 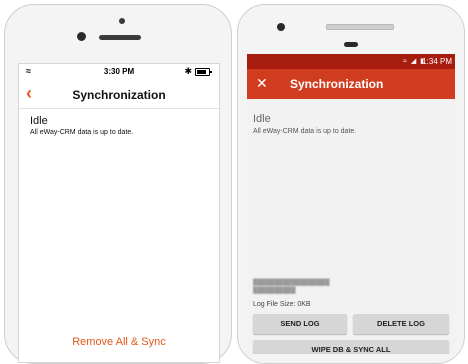 I want to click on ios-navigation-bar: ‹ Synchronization, so click(x=119, y=94).